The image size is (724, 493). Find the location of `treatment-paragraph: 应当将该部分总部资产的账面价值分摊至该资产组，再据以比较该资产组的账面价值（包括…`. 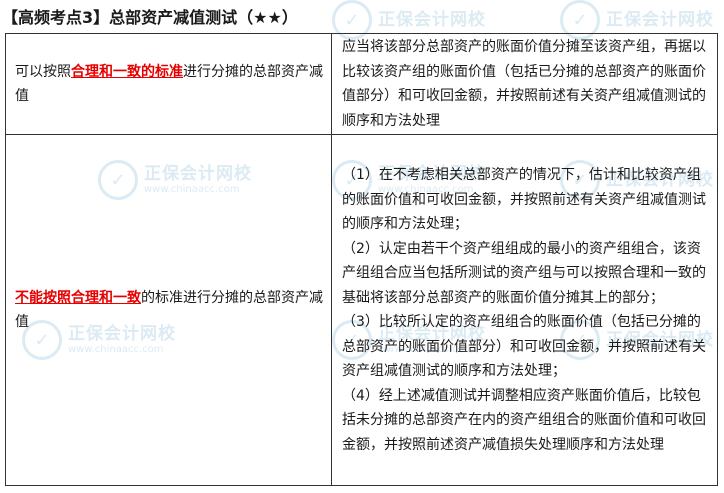

treatment-paragraph: 应当将该部分总部资产的账面价值分摊至该资产组，再据以比较该资产组的账面价值（包括… is located at coordinates (524, 84).